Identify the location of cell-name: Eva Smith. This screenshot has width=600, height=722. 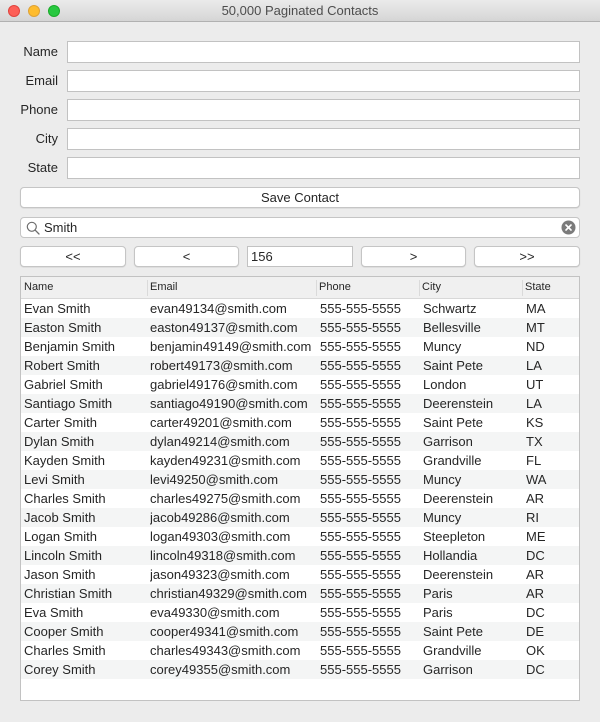
(54, 612).